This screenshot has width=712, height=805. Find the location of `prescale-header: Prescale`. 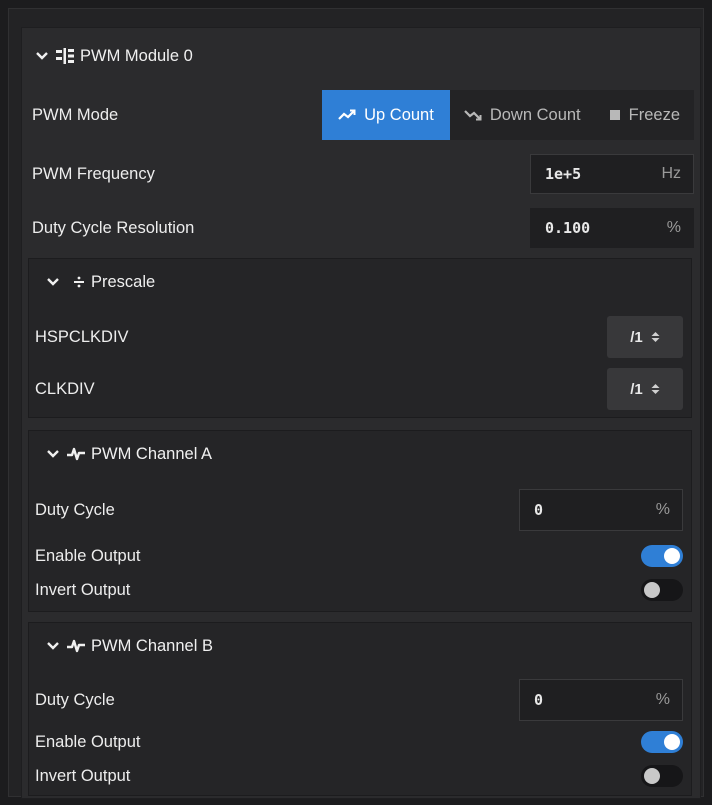

prescale-header: Prescale is located at coordinates (360, 282).